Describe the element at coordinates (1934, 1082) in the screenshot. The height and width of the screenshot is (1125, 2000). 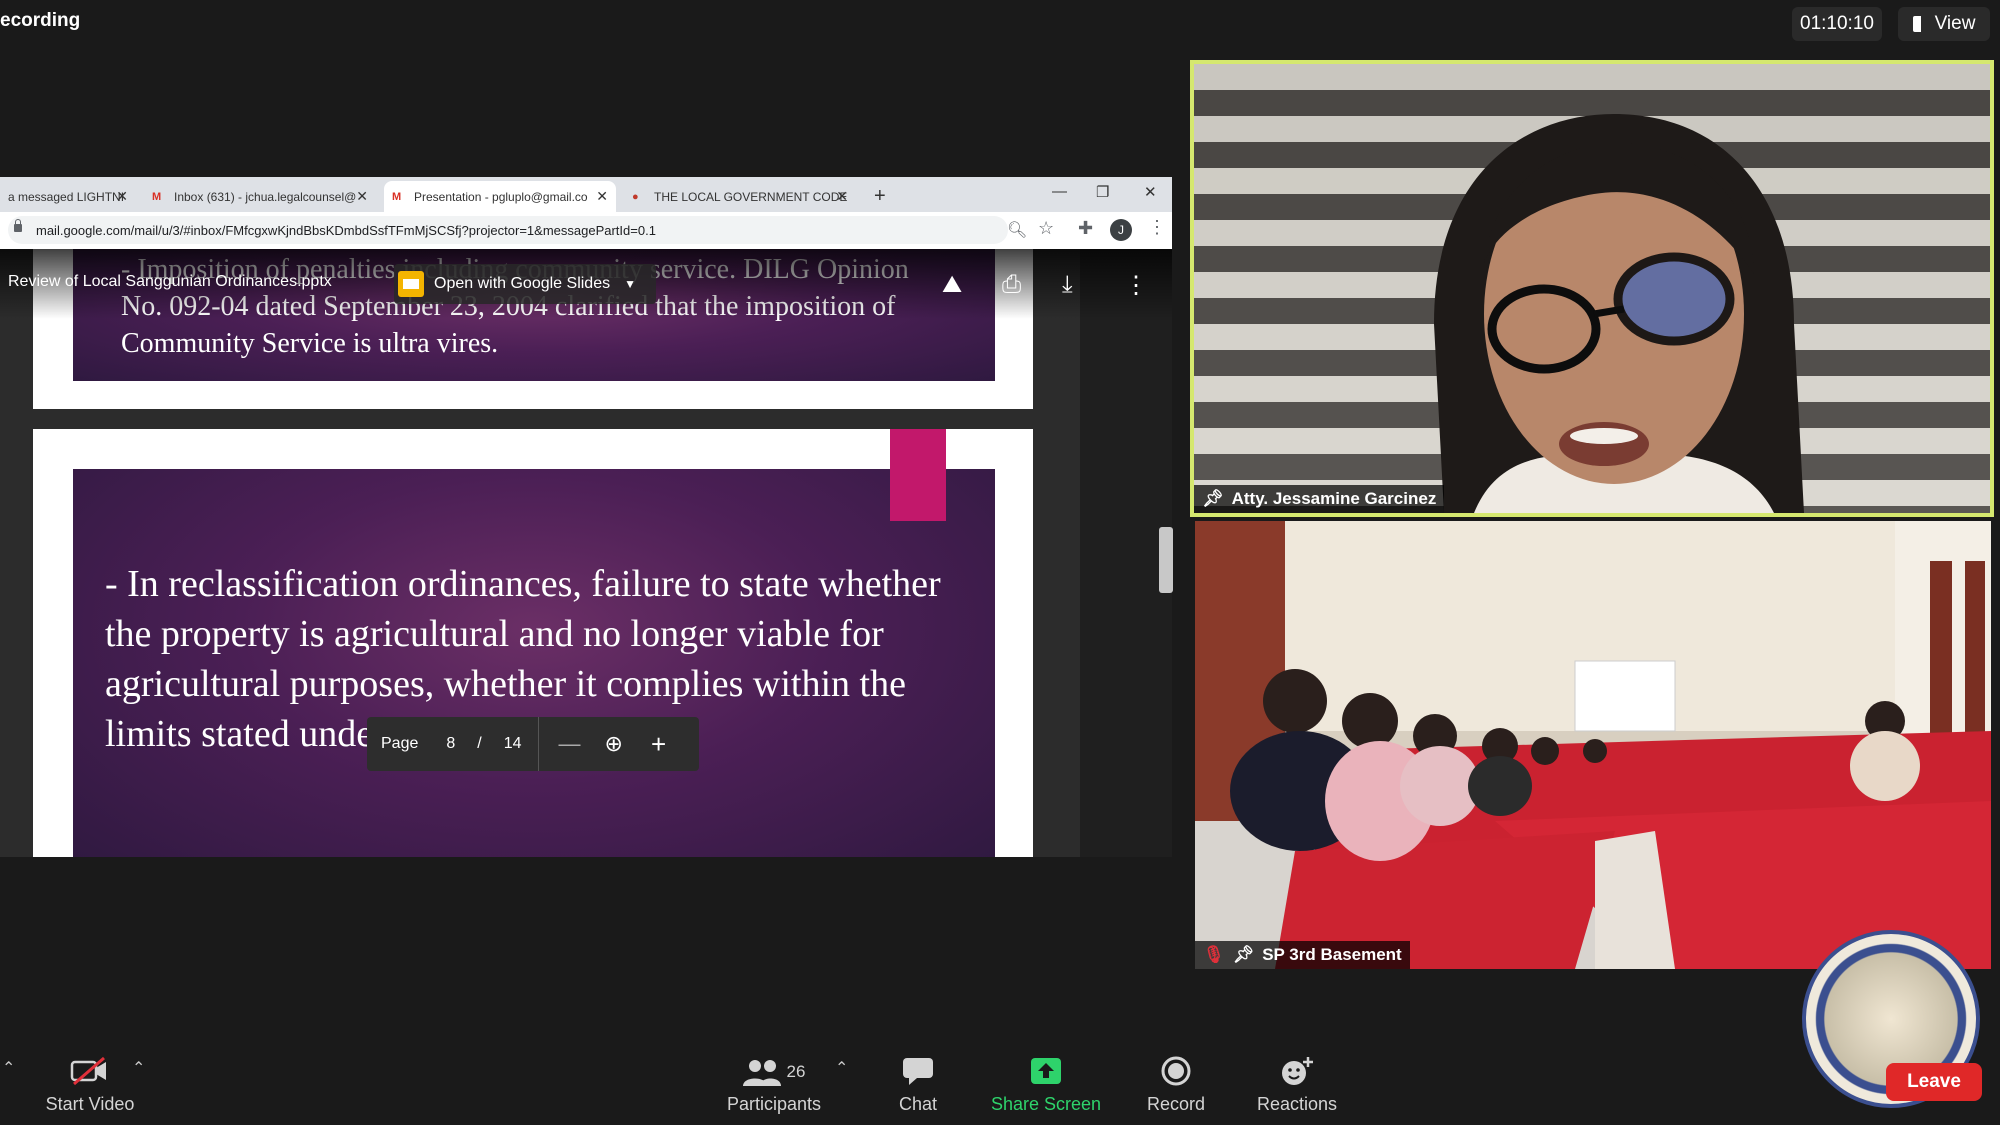
I see `leave-button: Leave` at that location.